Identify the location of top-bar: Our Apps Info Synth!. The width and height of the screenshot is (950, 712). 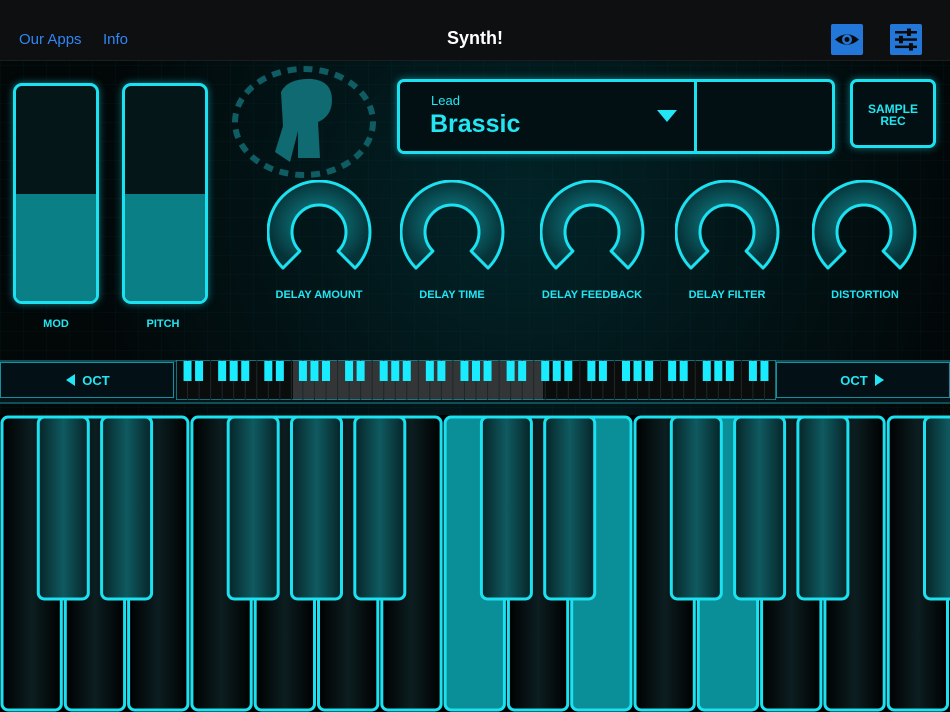
(475, 30).